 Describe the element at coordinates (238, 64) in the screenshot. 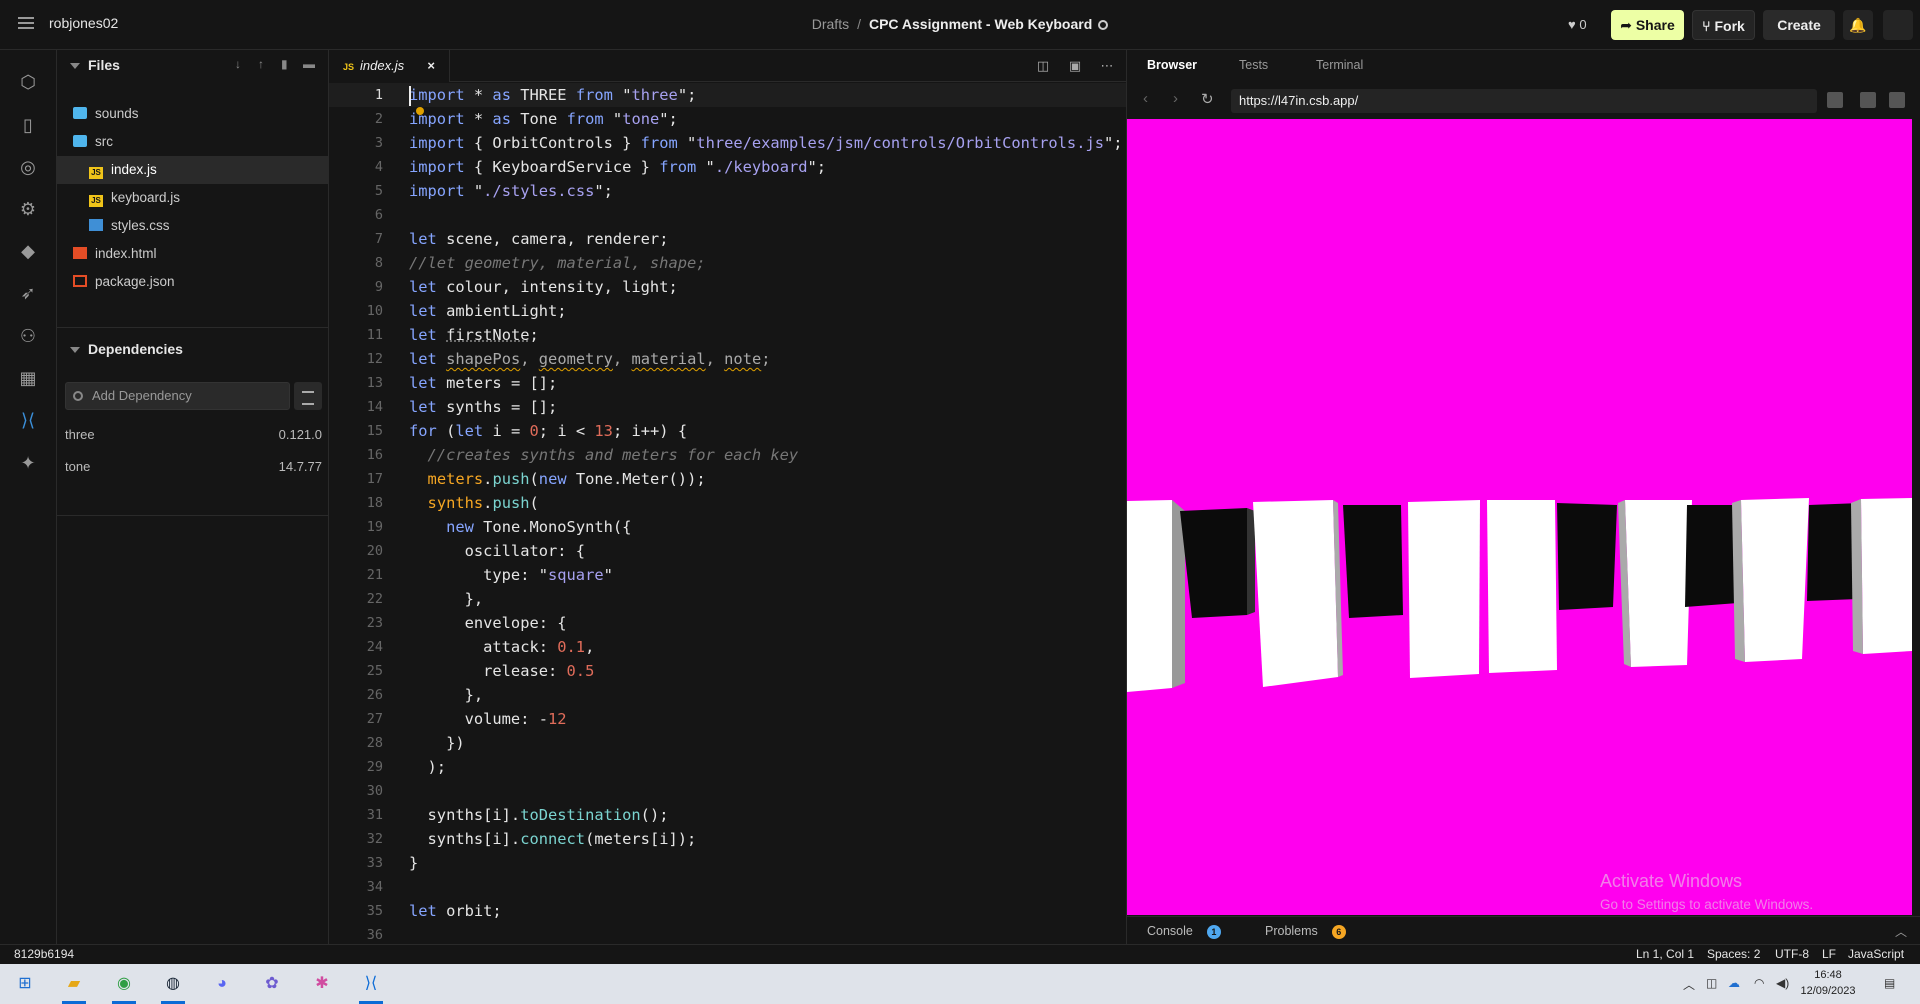

I see `sort-down-icon: ↓` at that location.